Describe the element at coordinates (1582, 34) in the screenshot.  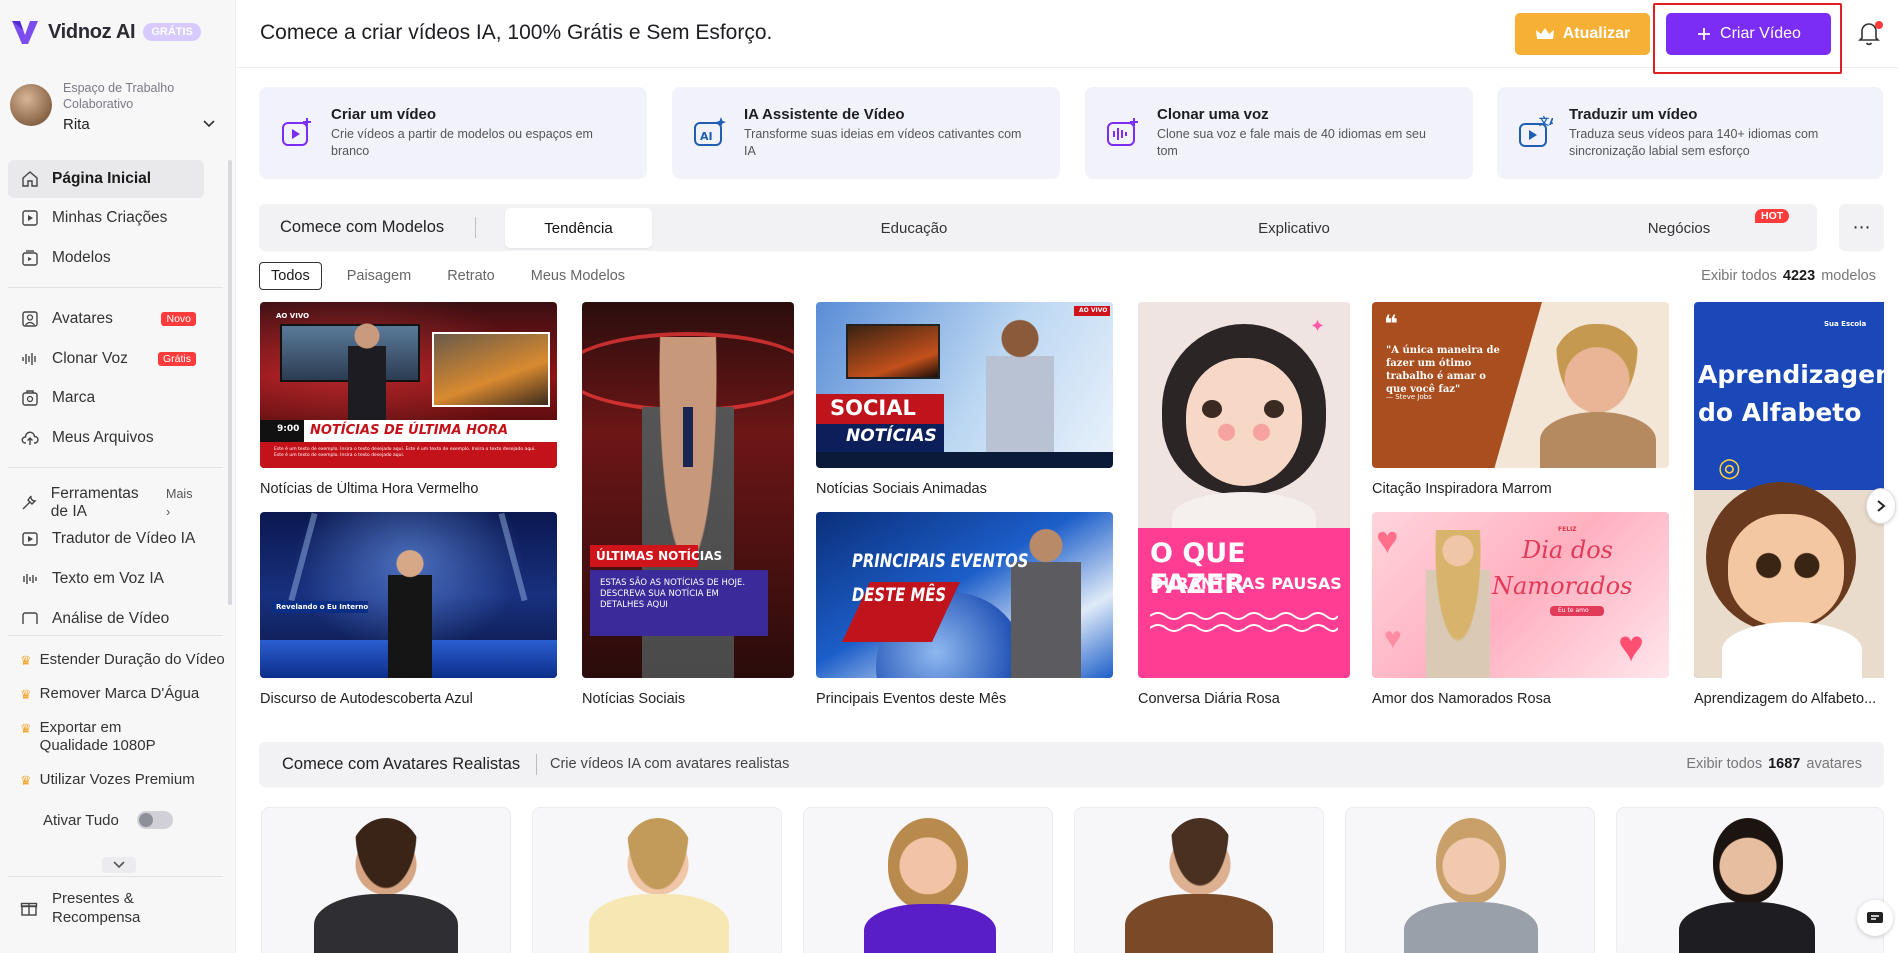
I see `upgrade-button: Atualizar` at that location.